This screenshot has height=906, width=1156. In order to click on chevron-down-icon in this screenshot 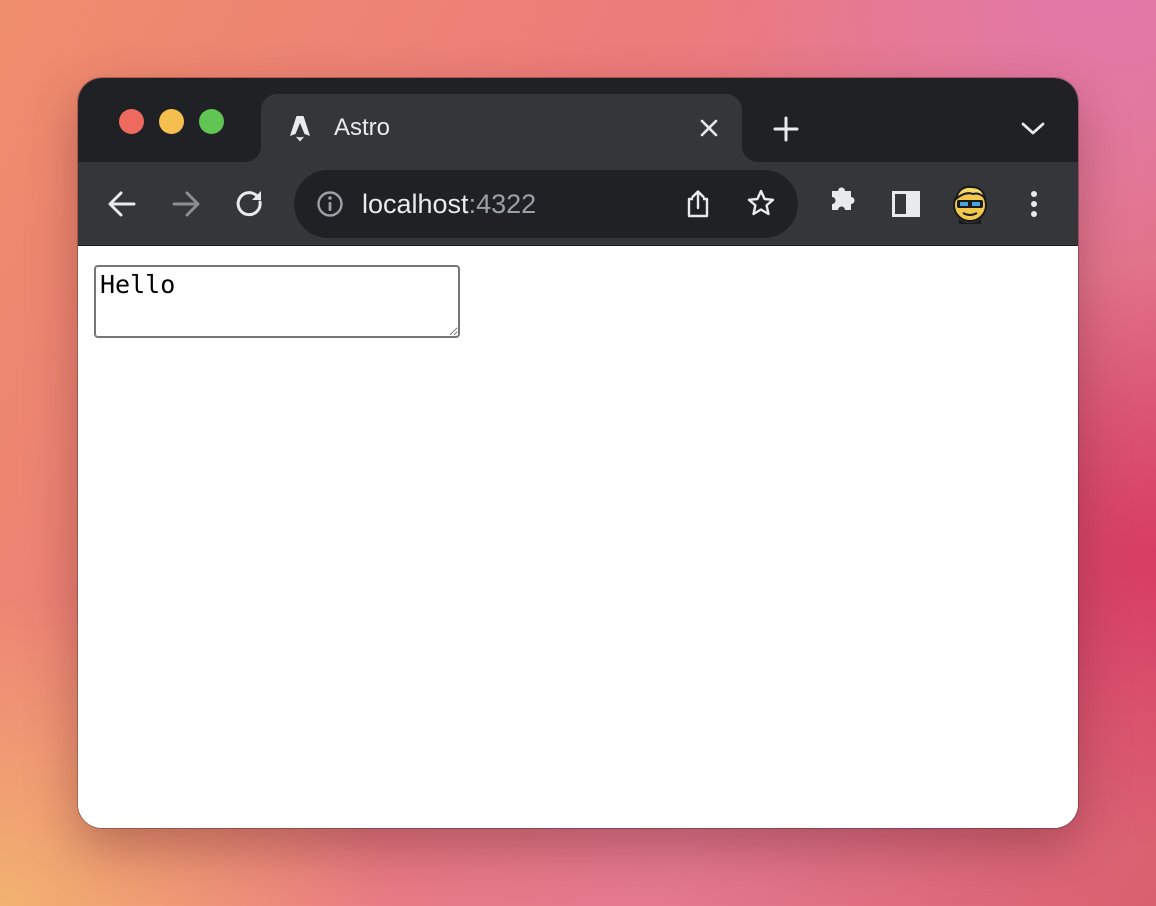, I will do `click(1033, 129)`.